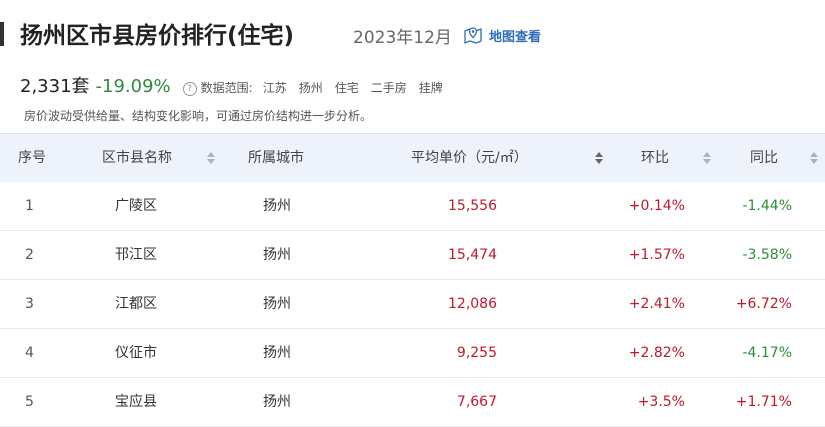 The width and height of the screenshot is (825, 427). I want to click on map-view-link: 地图查看, so click(502, 35).